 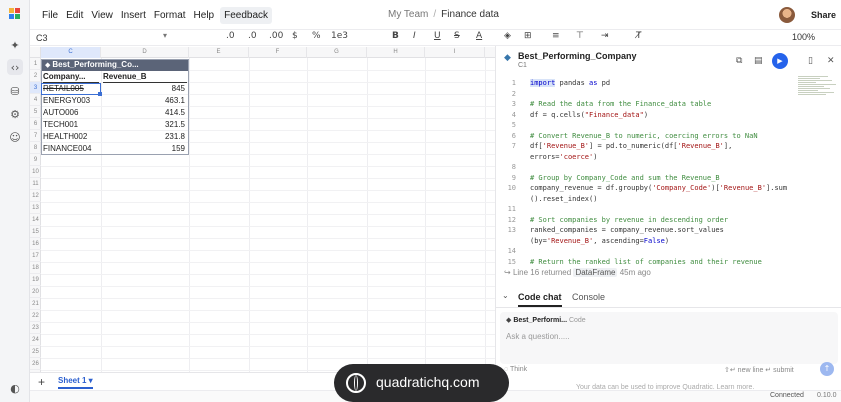 I want to click on database-icon: ⛁, so click(x=15, y=91).